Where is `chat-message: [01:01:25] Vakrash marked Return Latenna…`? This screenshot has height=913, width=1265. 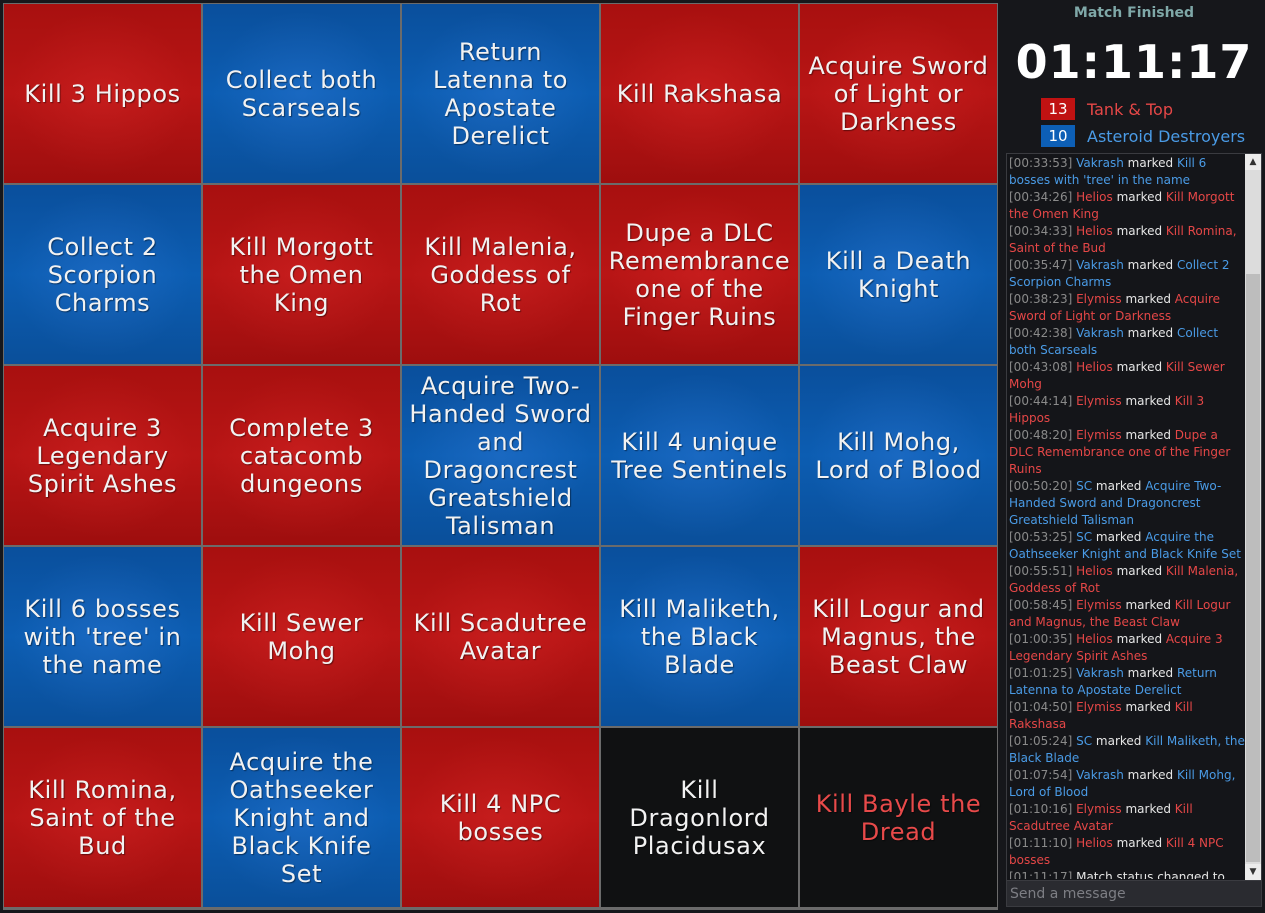 chat-message: [01:01:25] Vakrash marked Return Latenna… is located at coordinates (1126, 682).